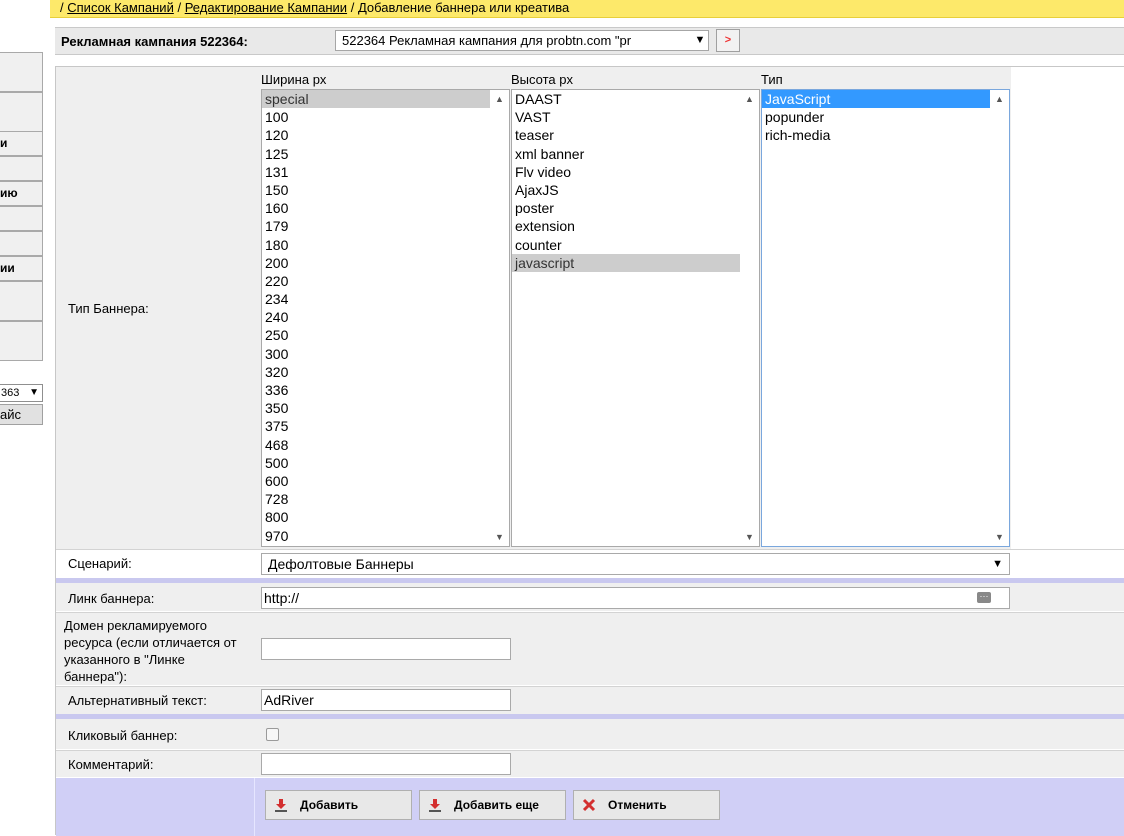 Image resolution: width=1124 pixels, height=836 pixels. I want to click on campaign-go-button: >, so click(728, 40).